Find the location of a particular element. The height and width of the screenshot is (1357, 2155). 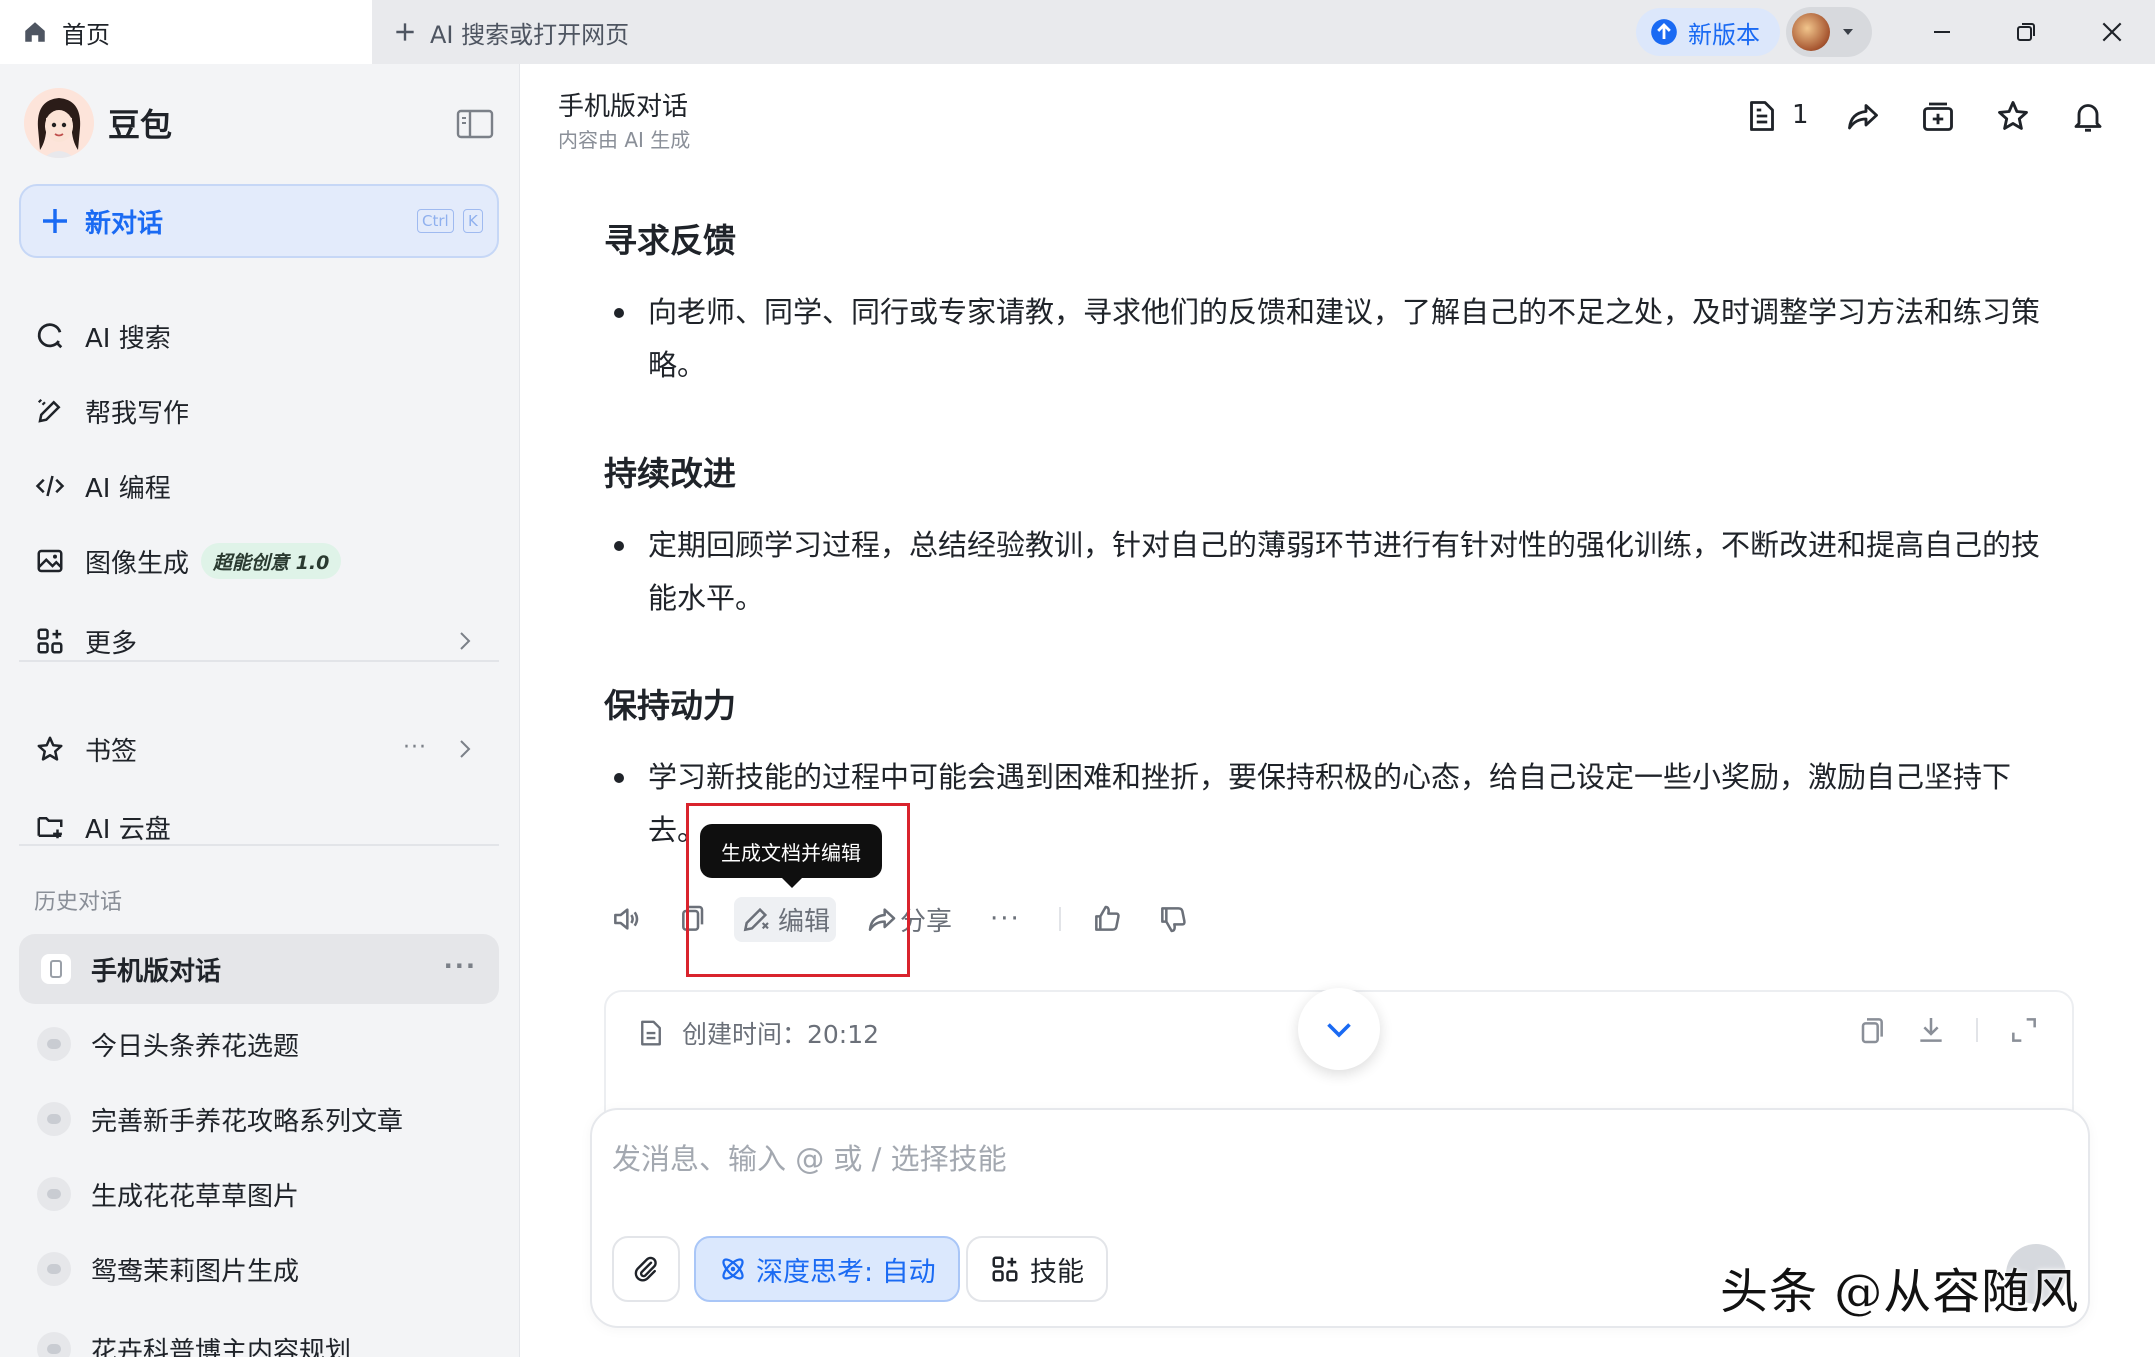

pen-icon is located at coordinates (49, 410).